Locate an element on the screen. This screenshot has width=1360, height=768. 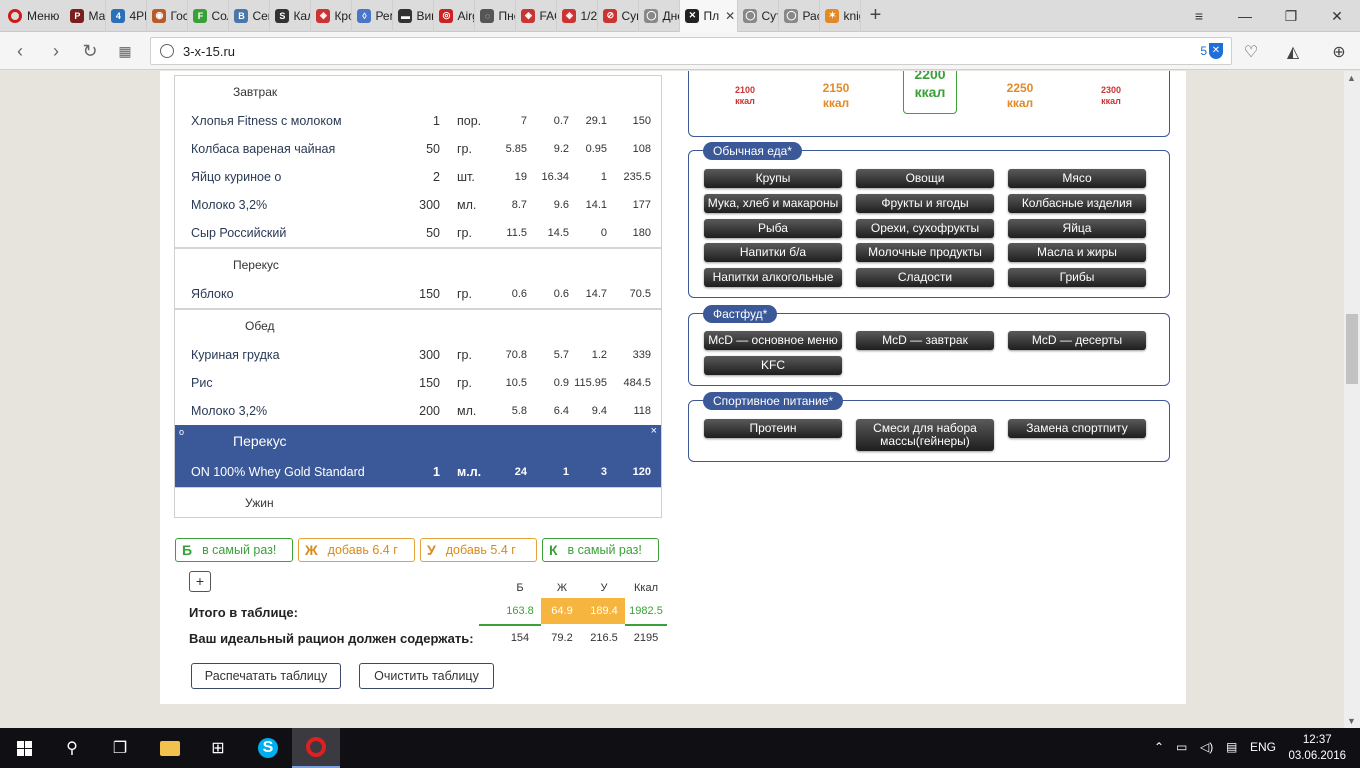
browser-tab: ◉Госа is located at coordinates (168, 16).